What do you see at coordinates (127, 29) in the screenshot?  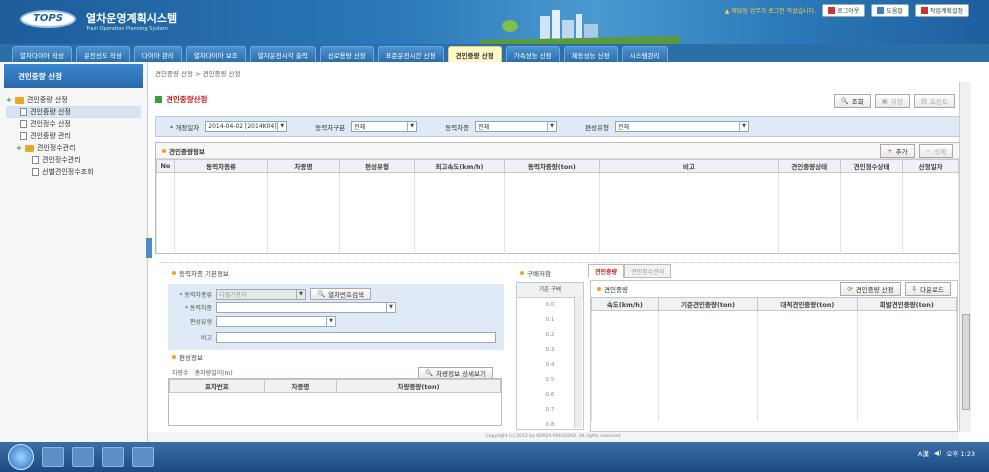 I see `app-subtitle: Train Operation Planning System` at bounding box center [127, 29].